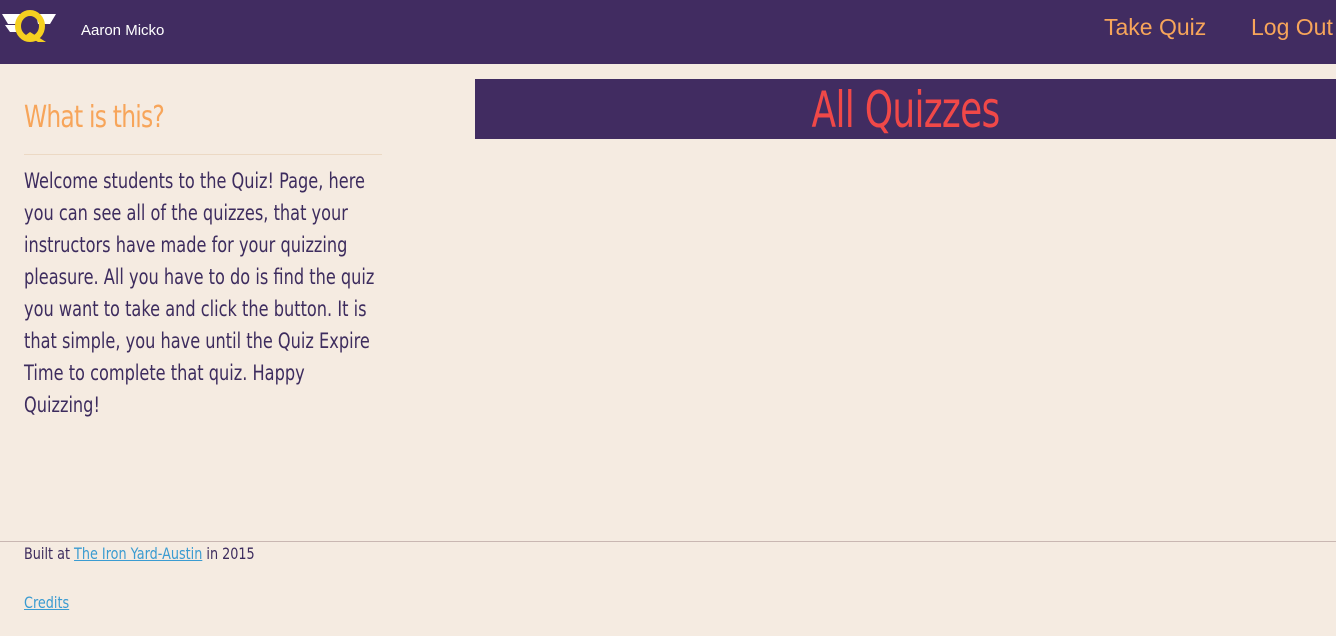  I want to click on sidebar-divider, so click(203, 154).